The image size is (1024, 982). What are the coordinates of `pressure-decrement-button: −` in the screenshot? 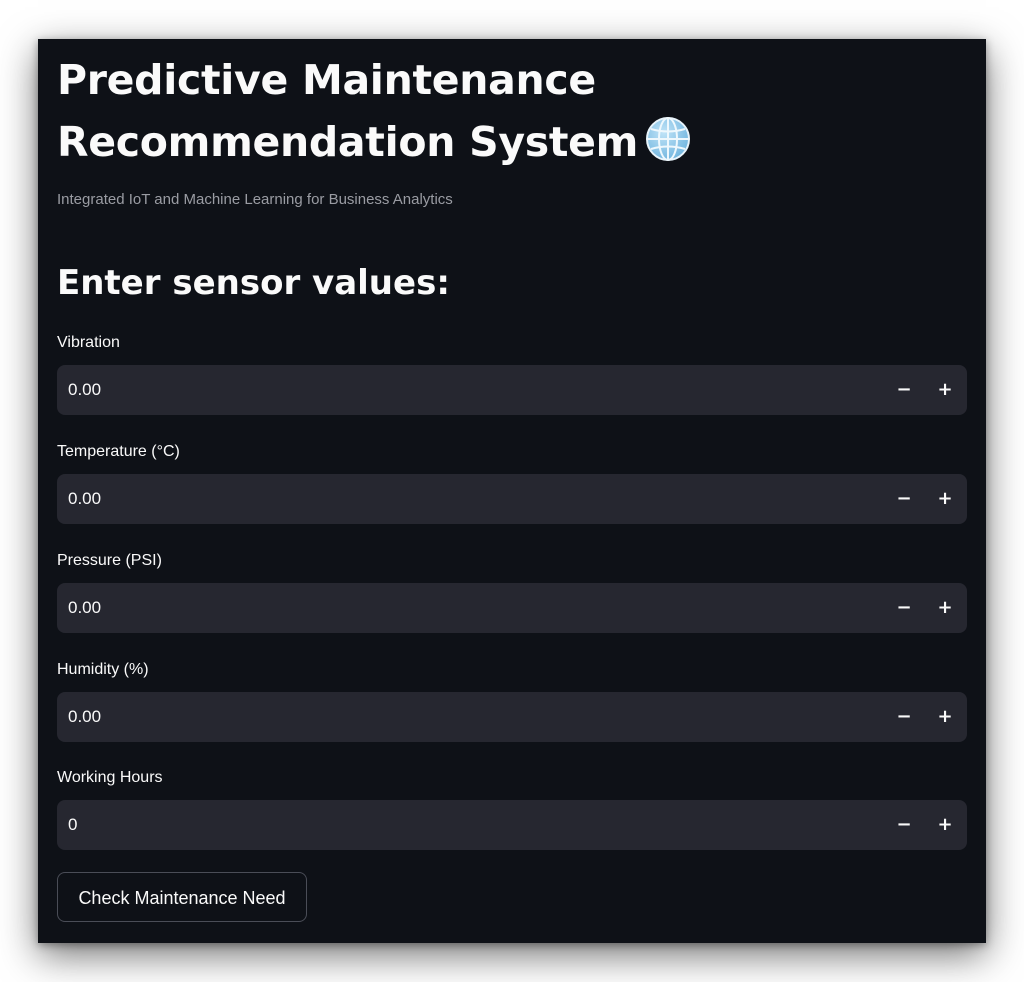 It's located at (904, 608).